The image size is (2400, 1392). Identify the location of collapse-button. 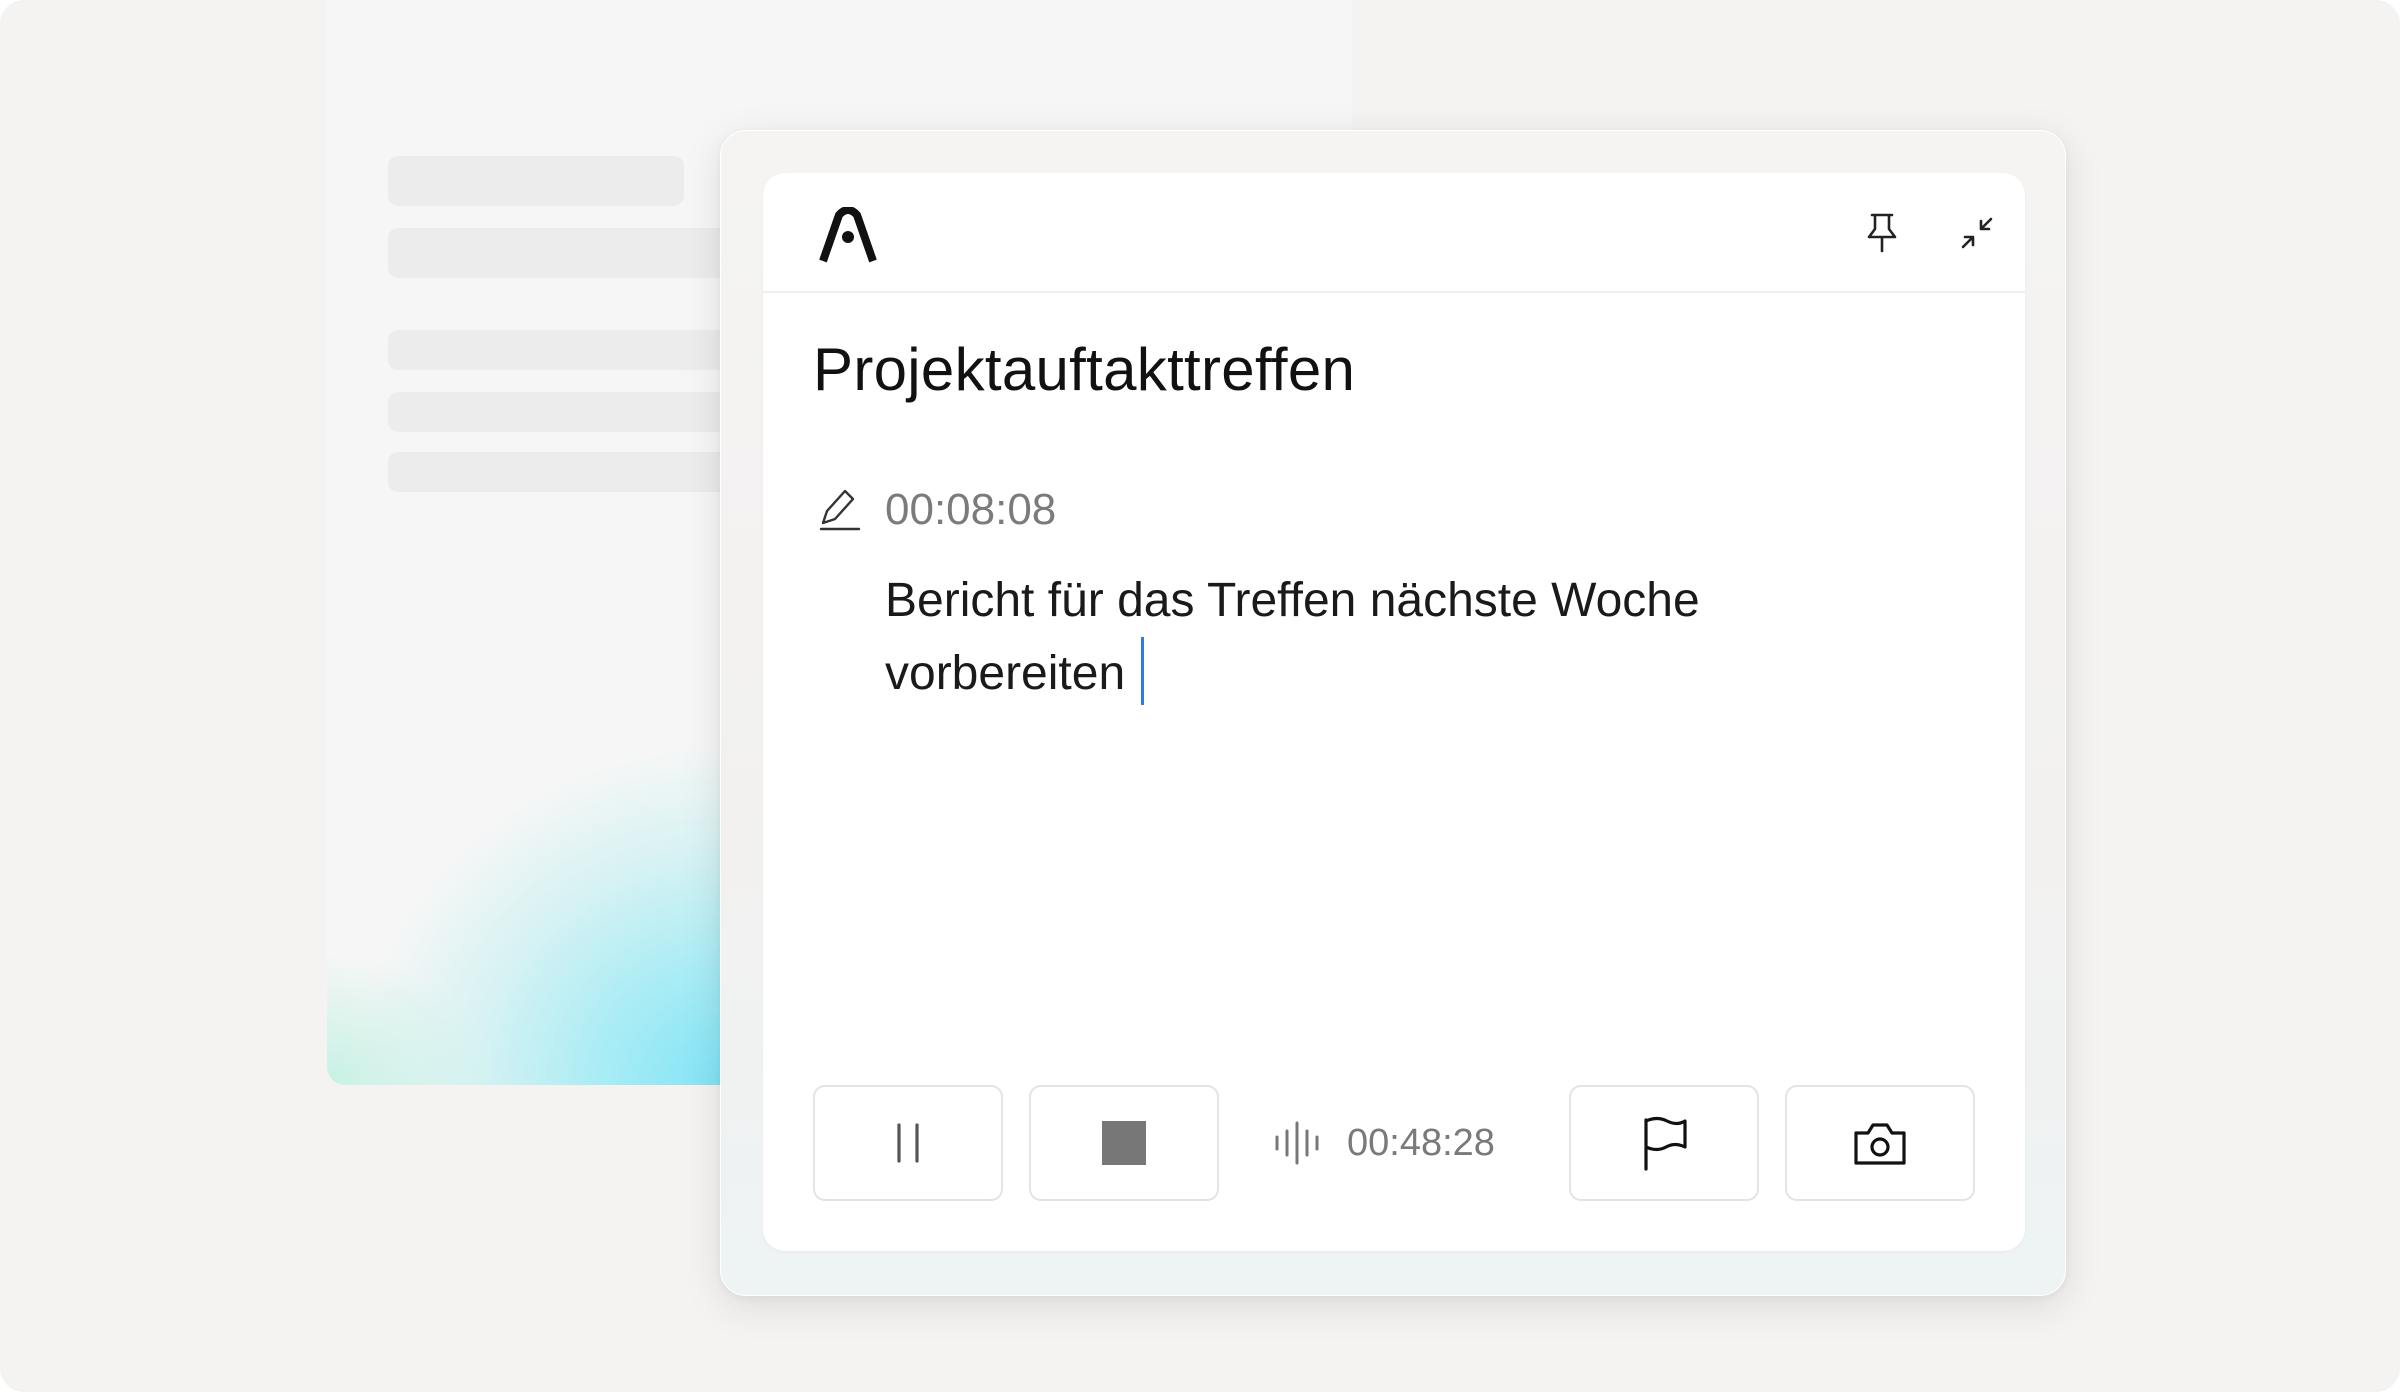
(1977, 233).